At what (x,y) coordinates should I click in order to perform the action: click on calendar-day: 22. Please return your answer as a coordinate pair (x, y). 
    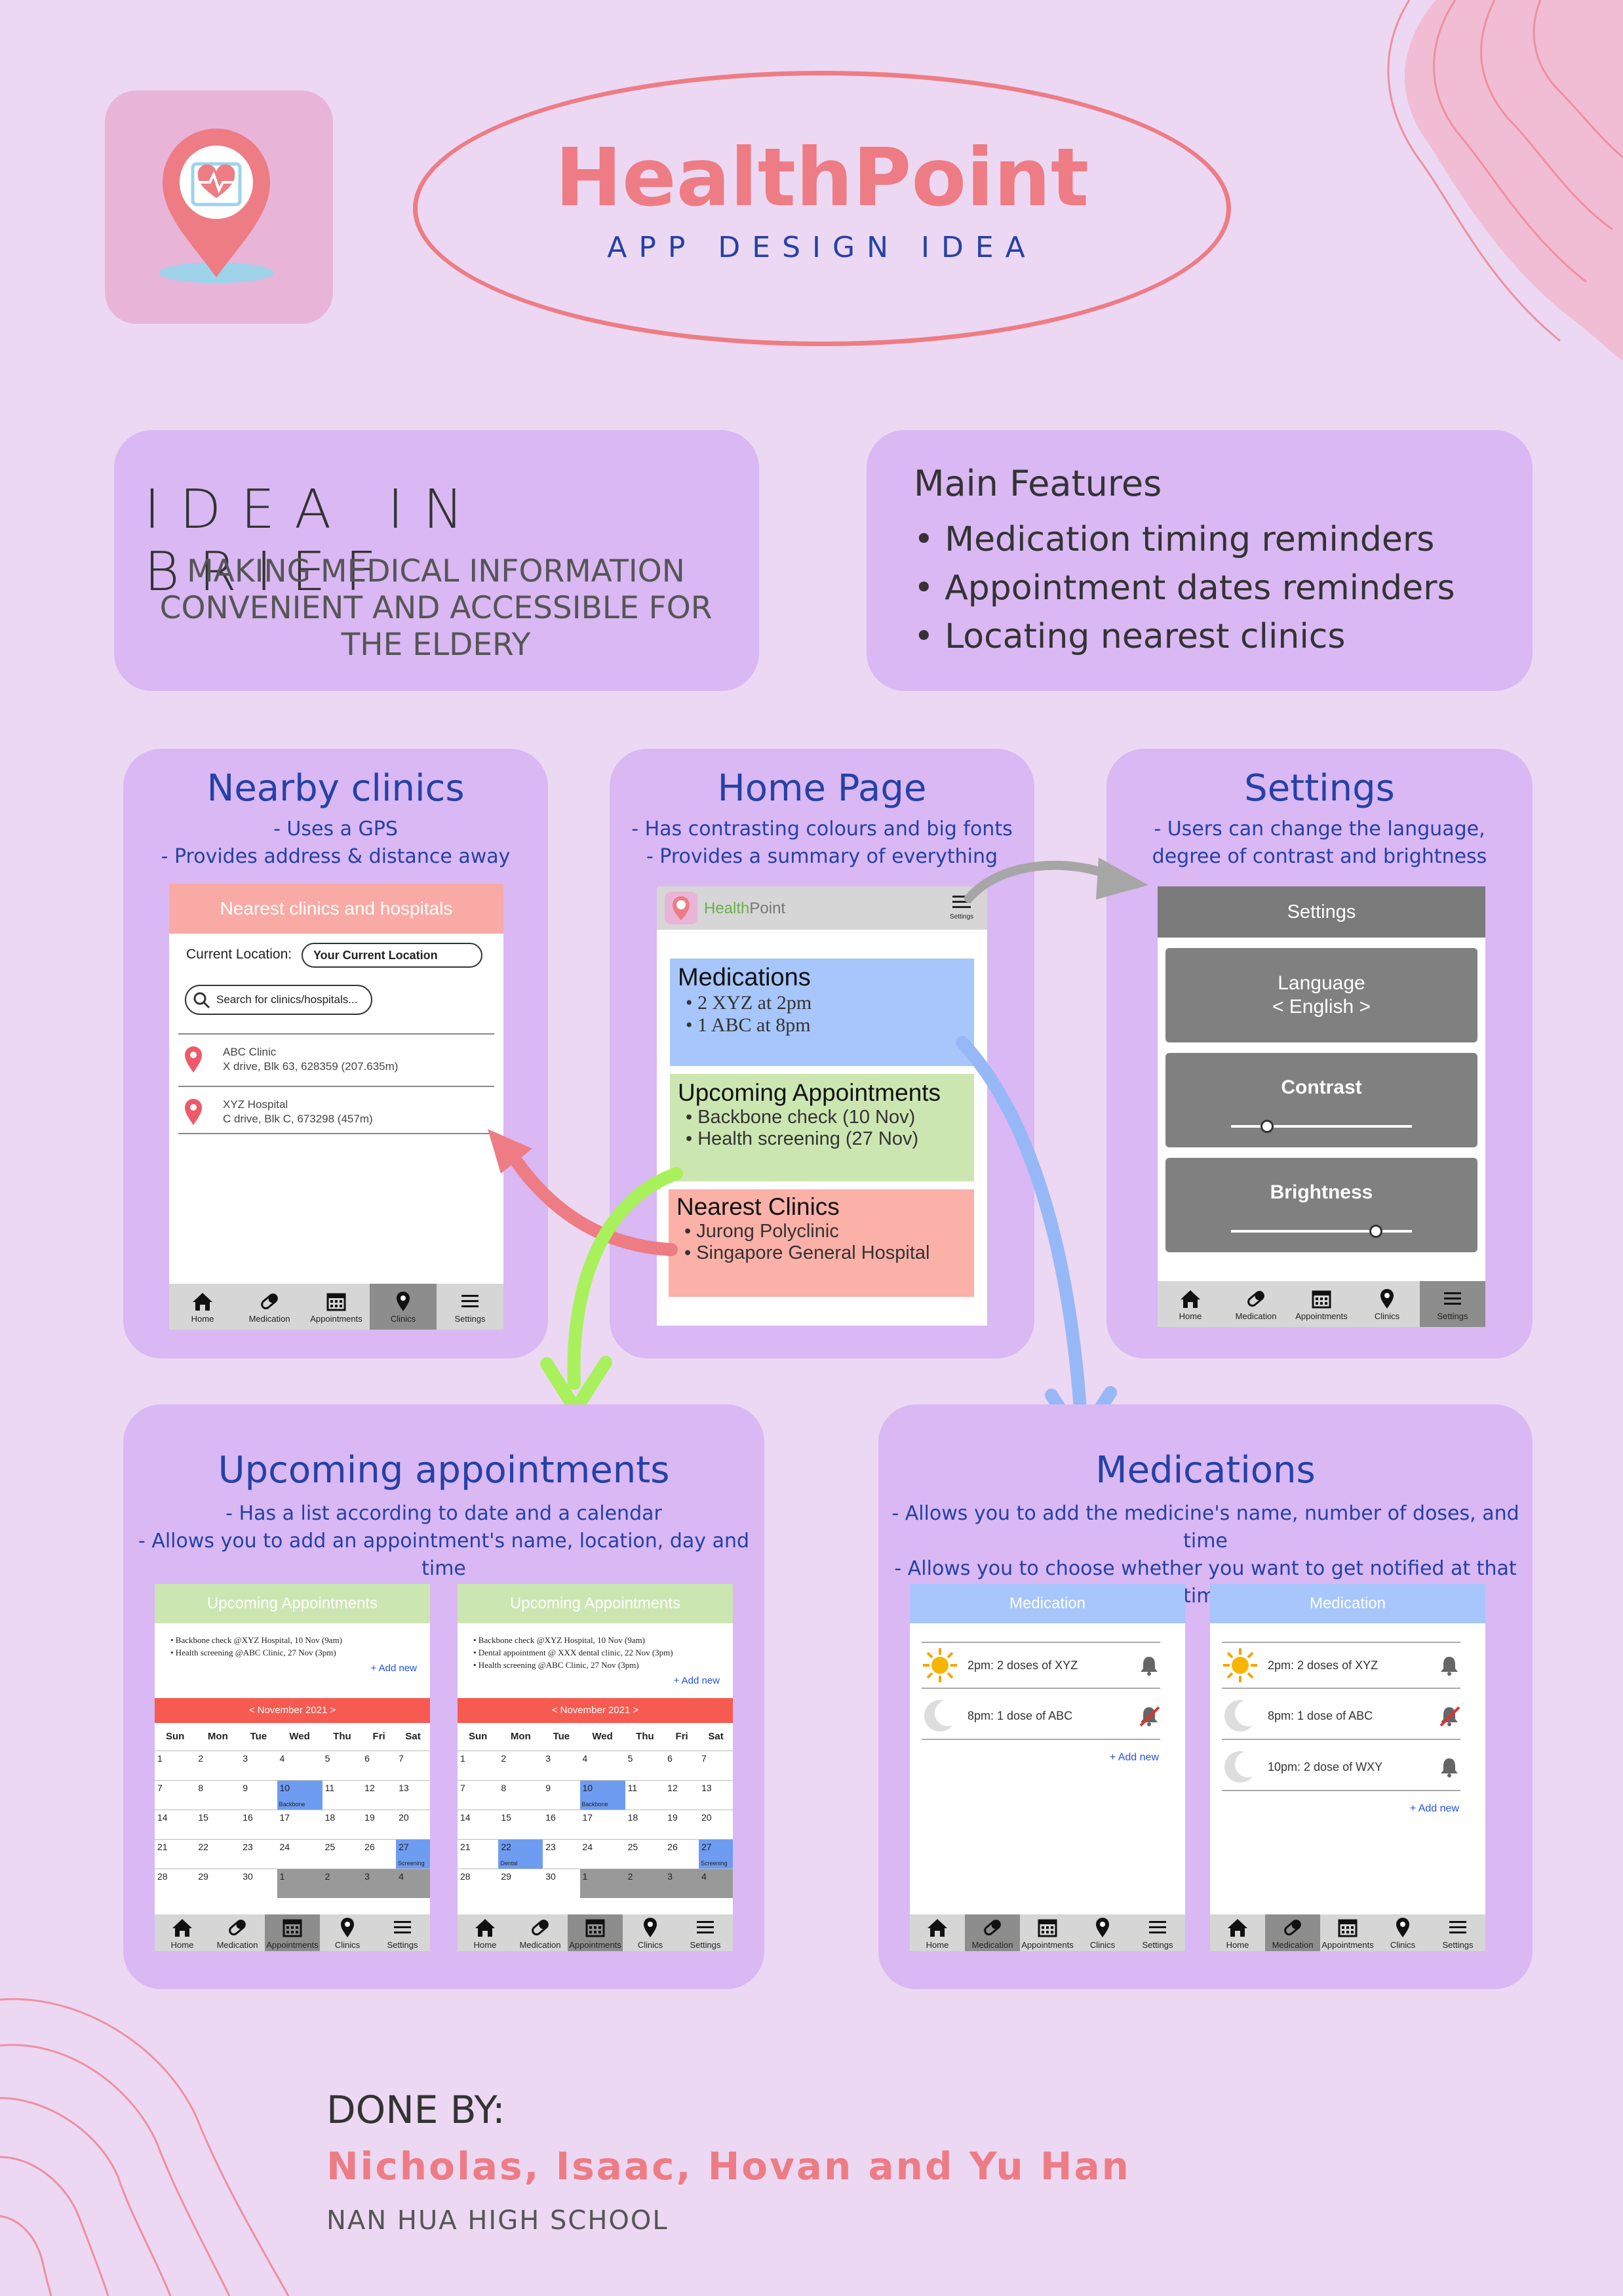
    Looking at the image, I should click on (218, 1853).